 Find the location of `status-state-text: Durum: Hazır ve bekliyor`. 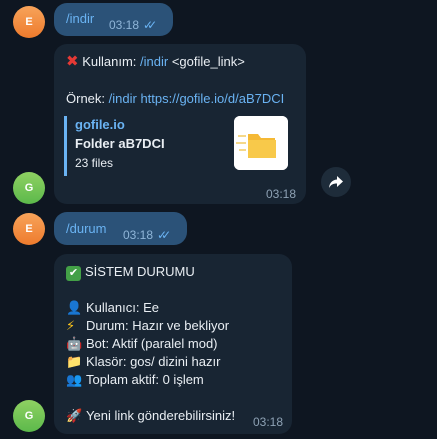

status-state-text: Durum: Hazır ve bekliyor is located at coordinates (158, 325).